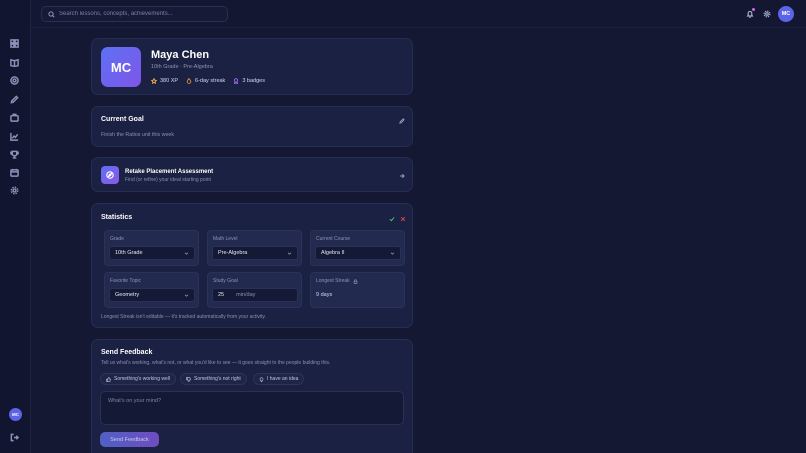 The width and height of the screenshot is (806, 453). Describe the element at coordinates (138, 135) in the screenshot. I see `goal-text: Finish the Ratios unit this week` at that location.